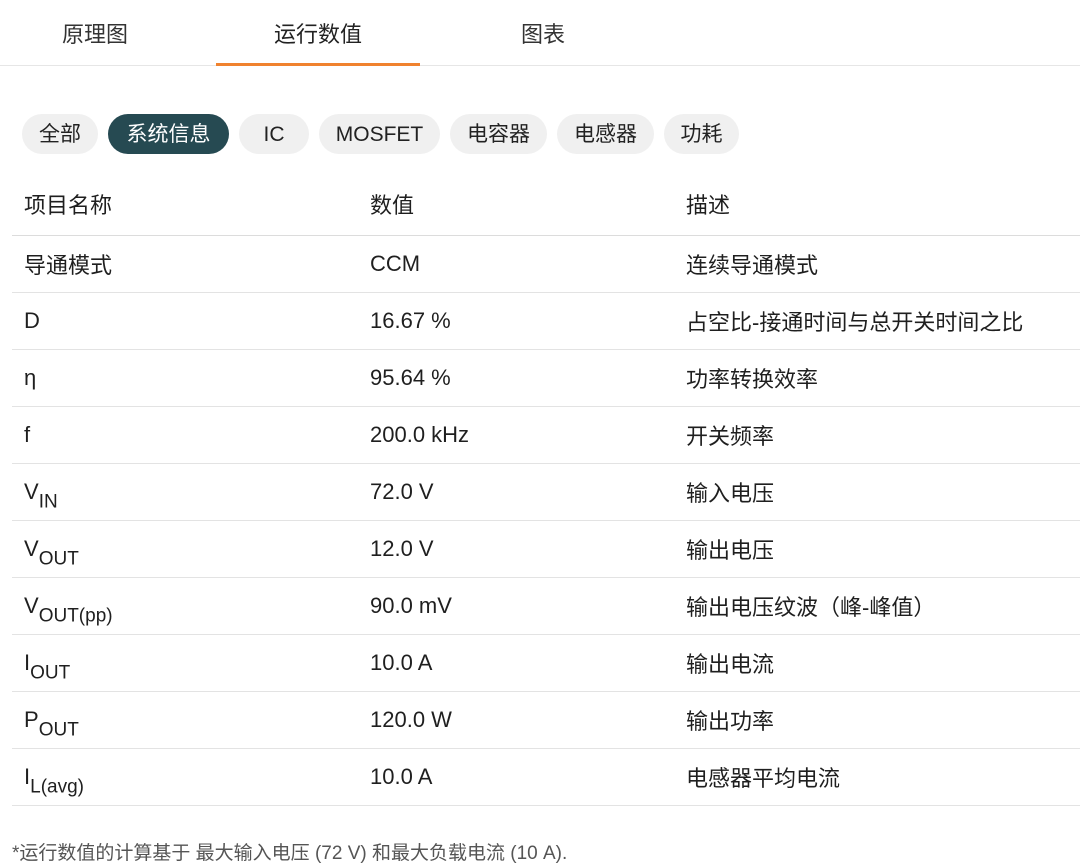  What do you see at coordinates (516, 435) in the screenshot?
I see `value-cell: 200.0 kHz` at bounding box center [516, 435].